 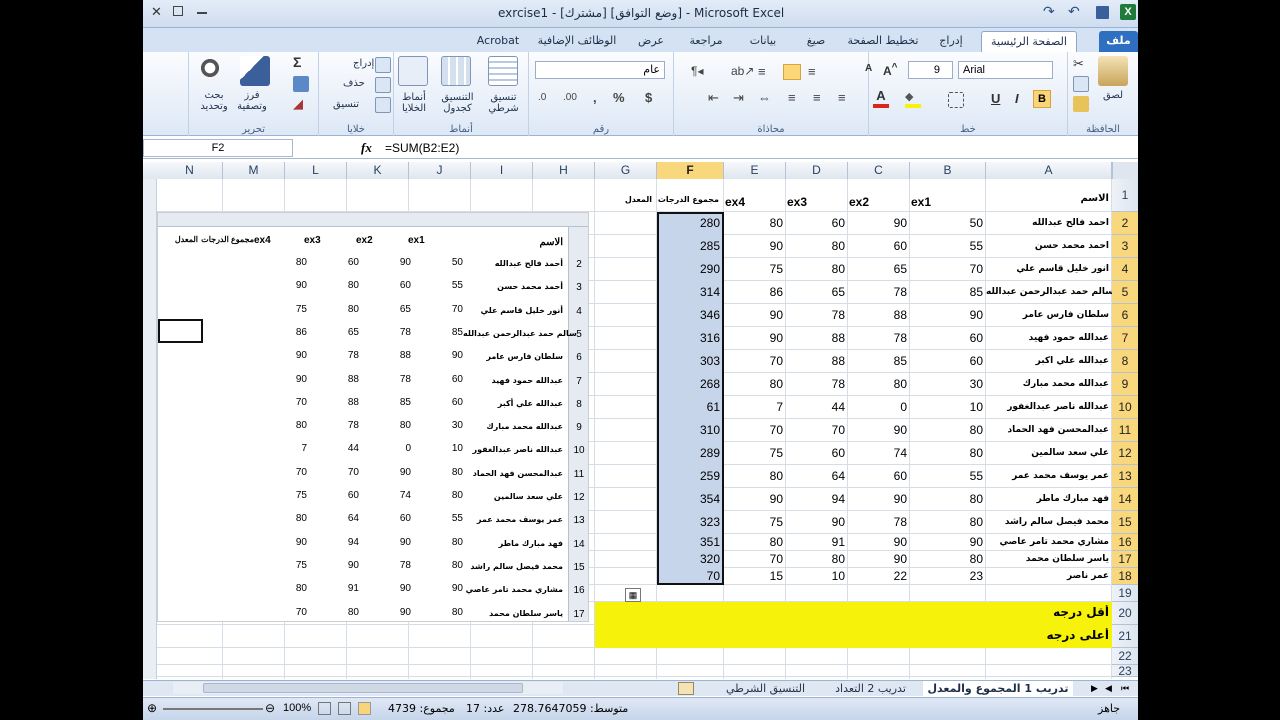 What do you see at coordinates (1125, 671) in the screenshot?
I see `row-header: 23` at bounding box center [1125, 671].